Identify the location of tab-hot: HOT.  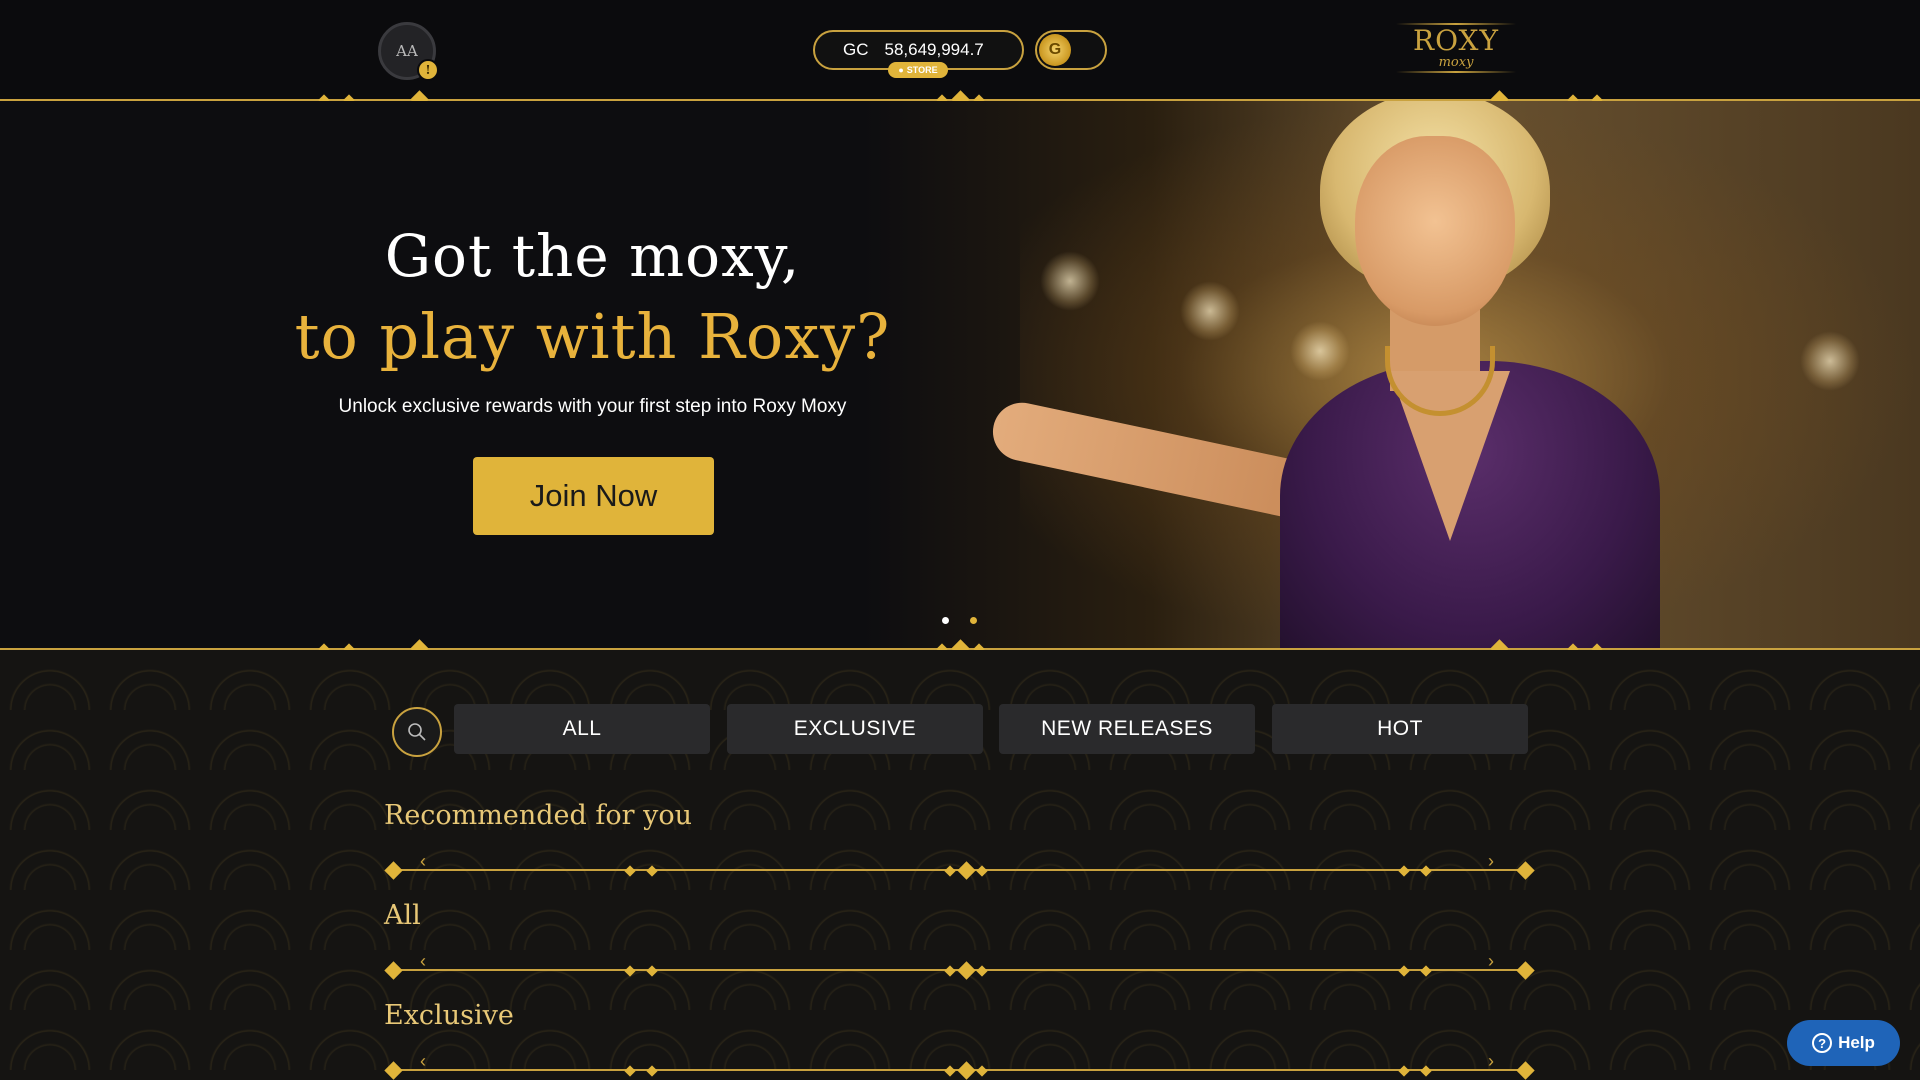
(1400, 729).